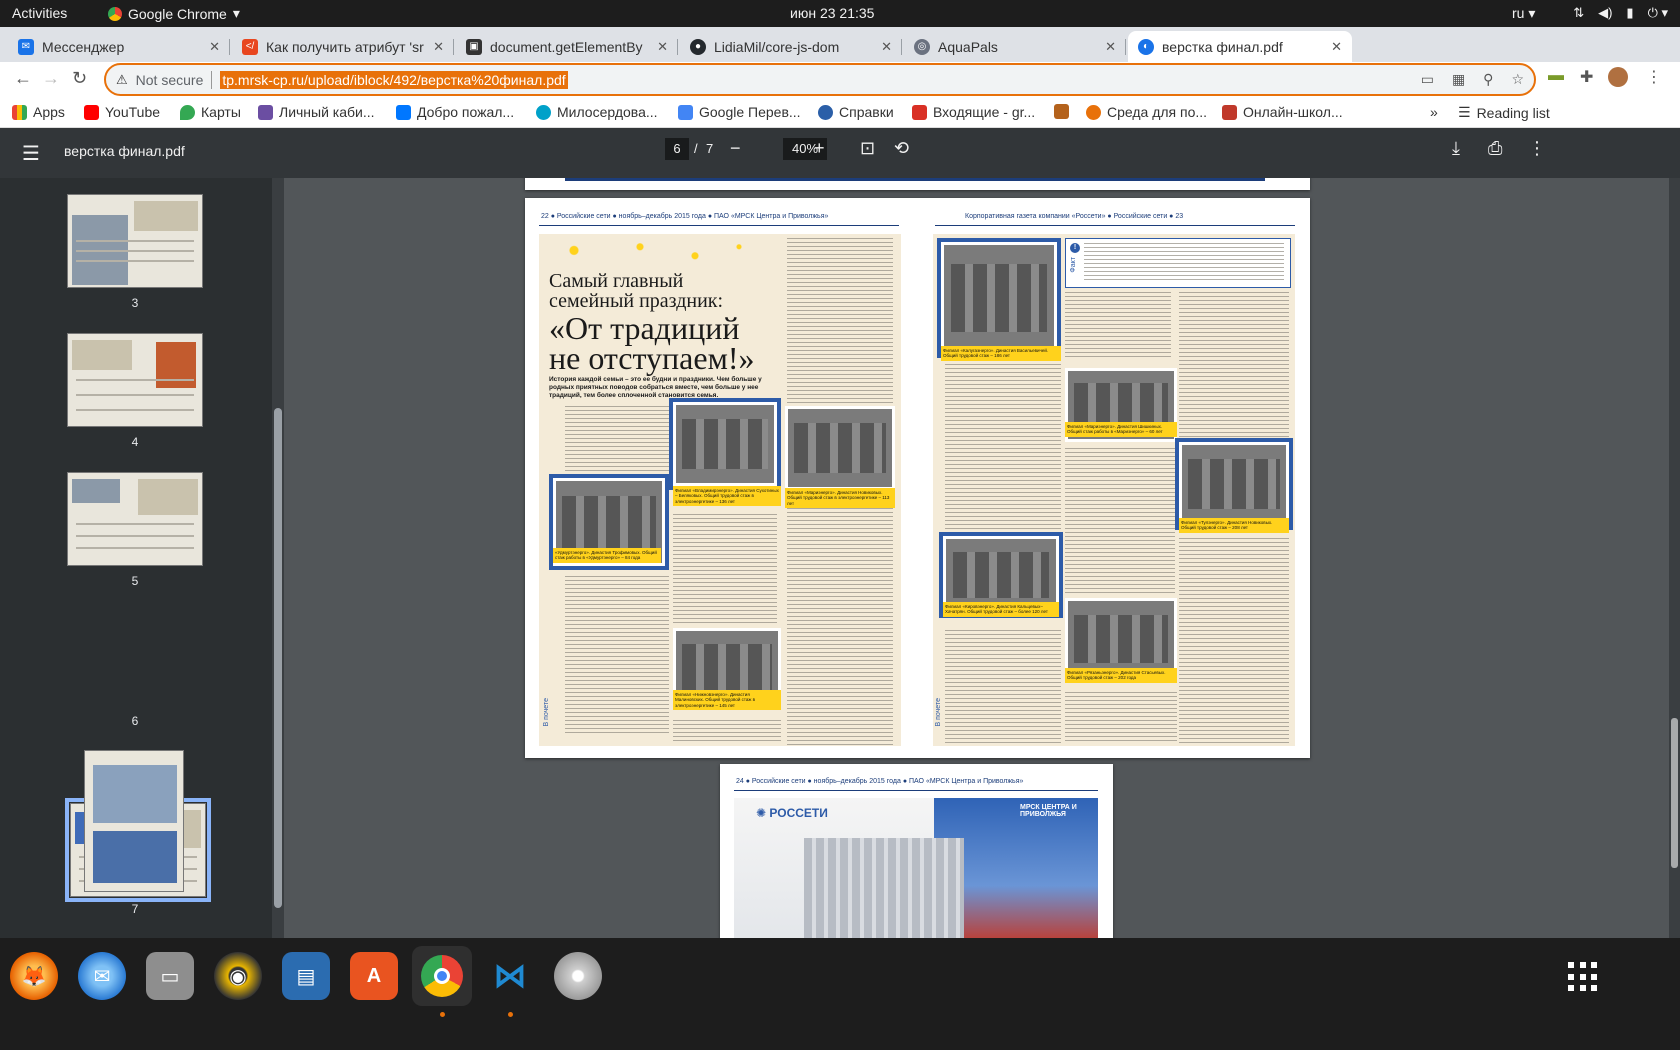 The width and height of the screenshot is (1680, 1050). What do you see at coordinates (735, 148) in the screenshot?
I see `zoom-out-icon: −` at bounding box center [735, 148].